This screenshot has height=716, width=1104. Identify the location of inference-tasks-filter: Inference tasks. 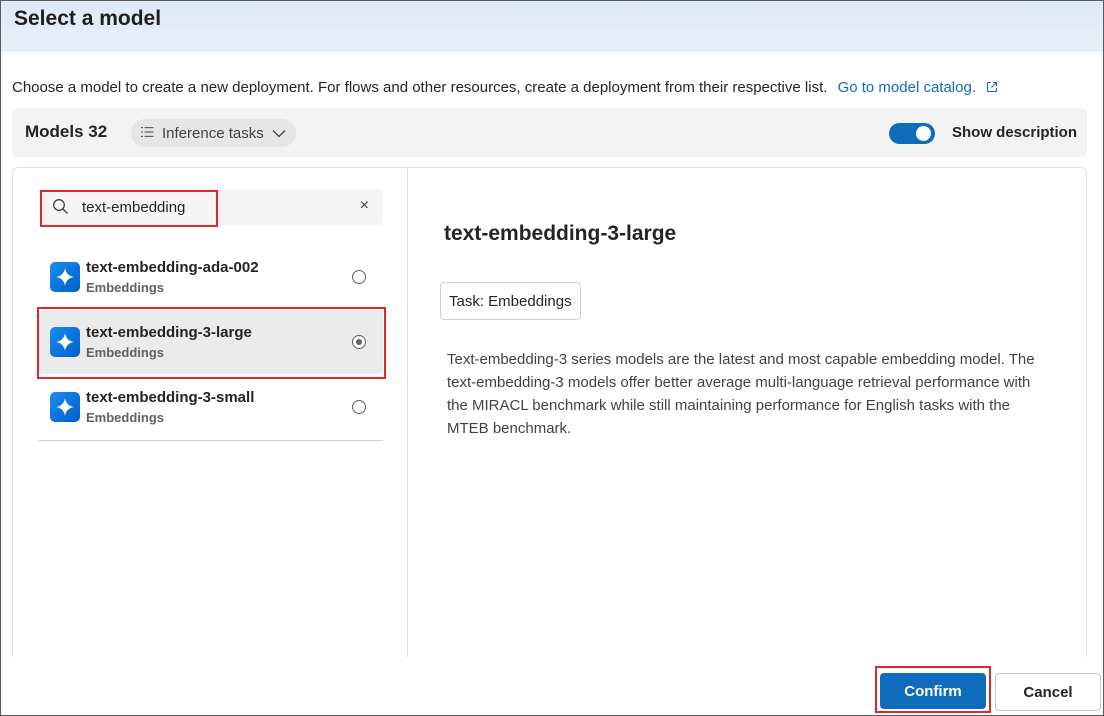
(213, 133).